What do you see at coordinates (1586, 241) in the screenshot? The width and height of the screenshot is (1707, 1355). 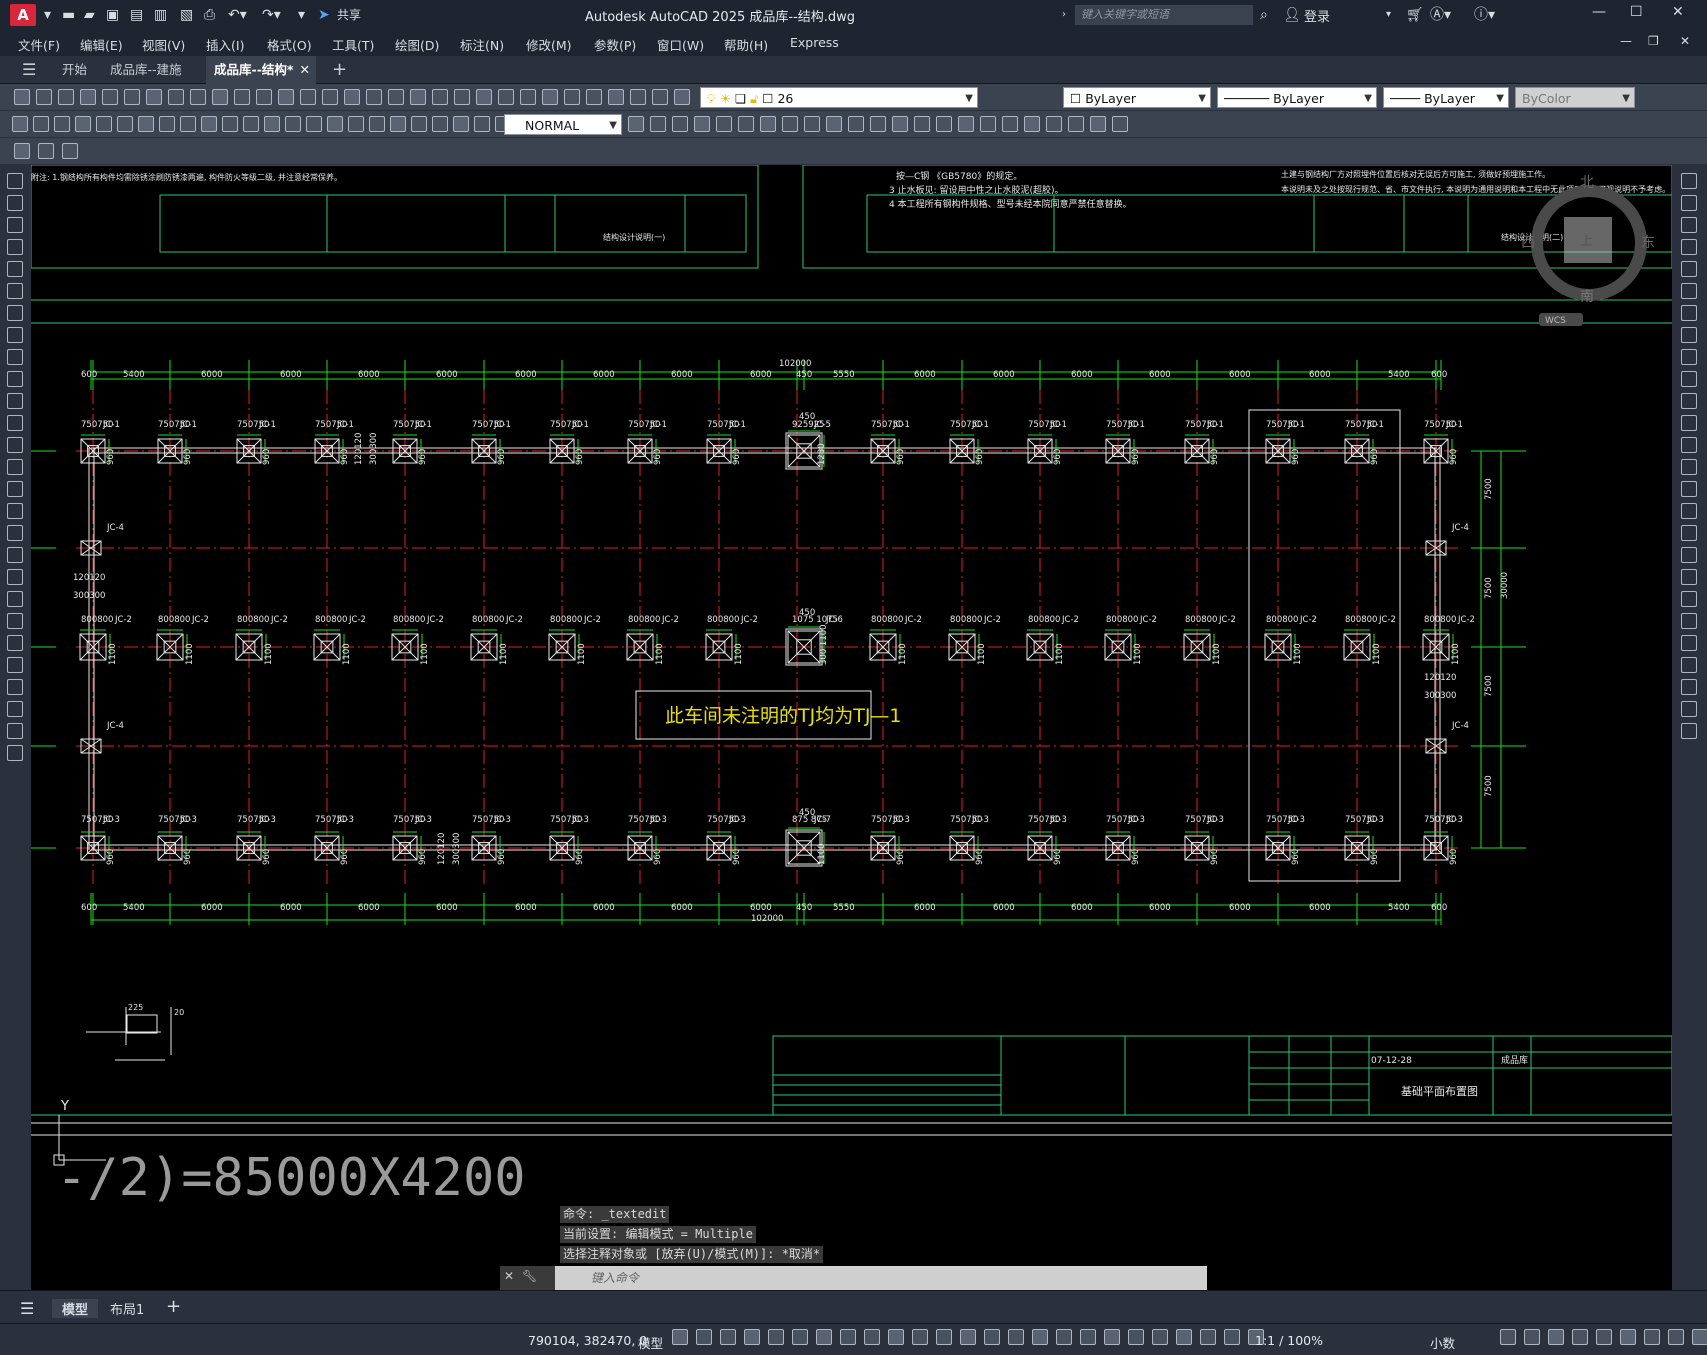 I see `viewcube-top: 上` at bounding box center [1586, 241].